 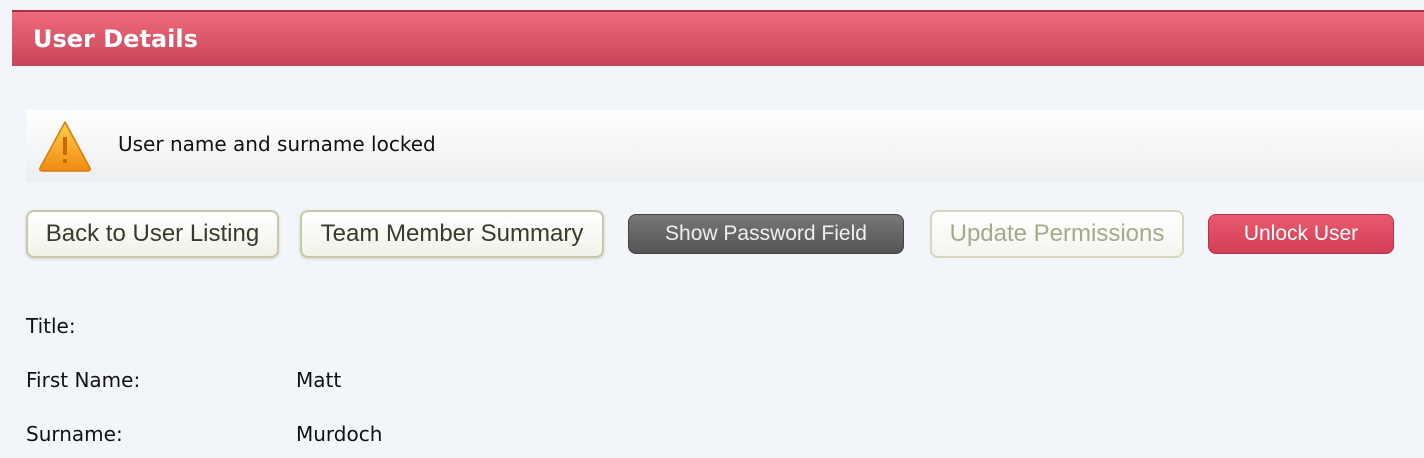 I want to click on unlock-user-button: Unlock User, so click(x=1301, y=234).